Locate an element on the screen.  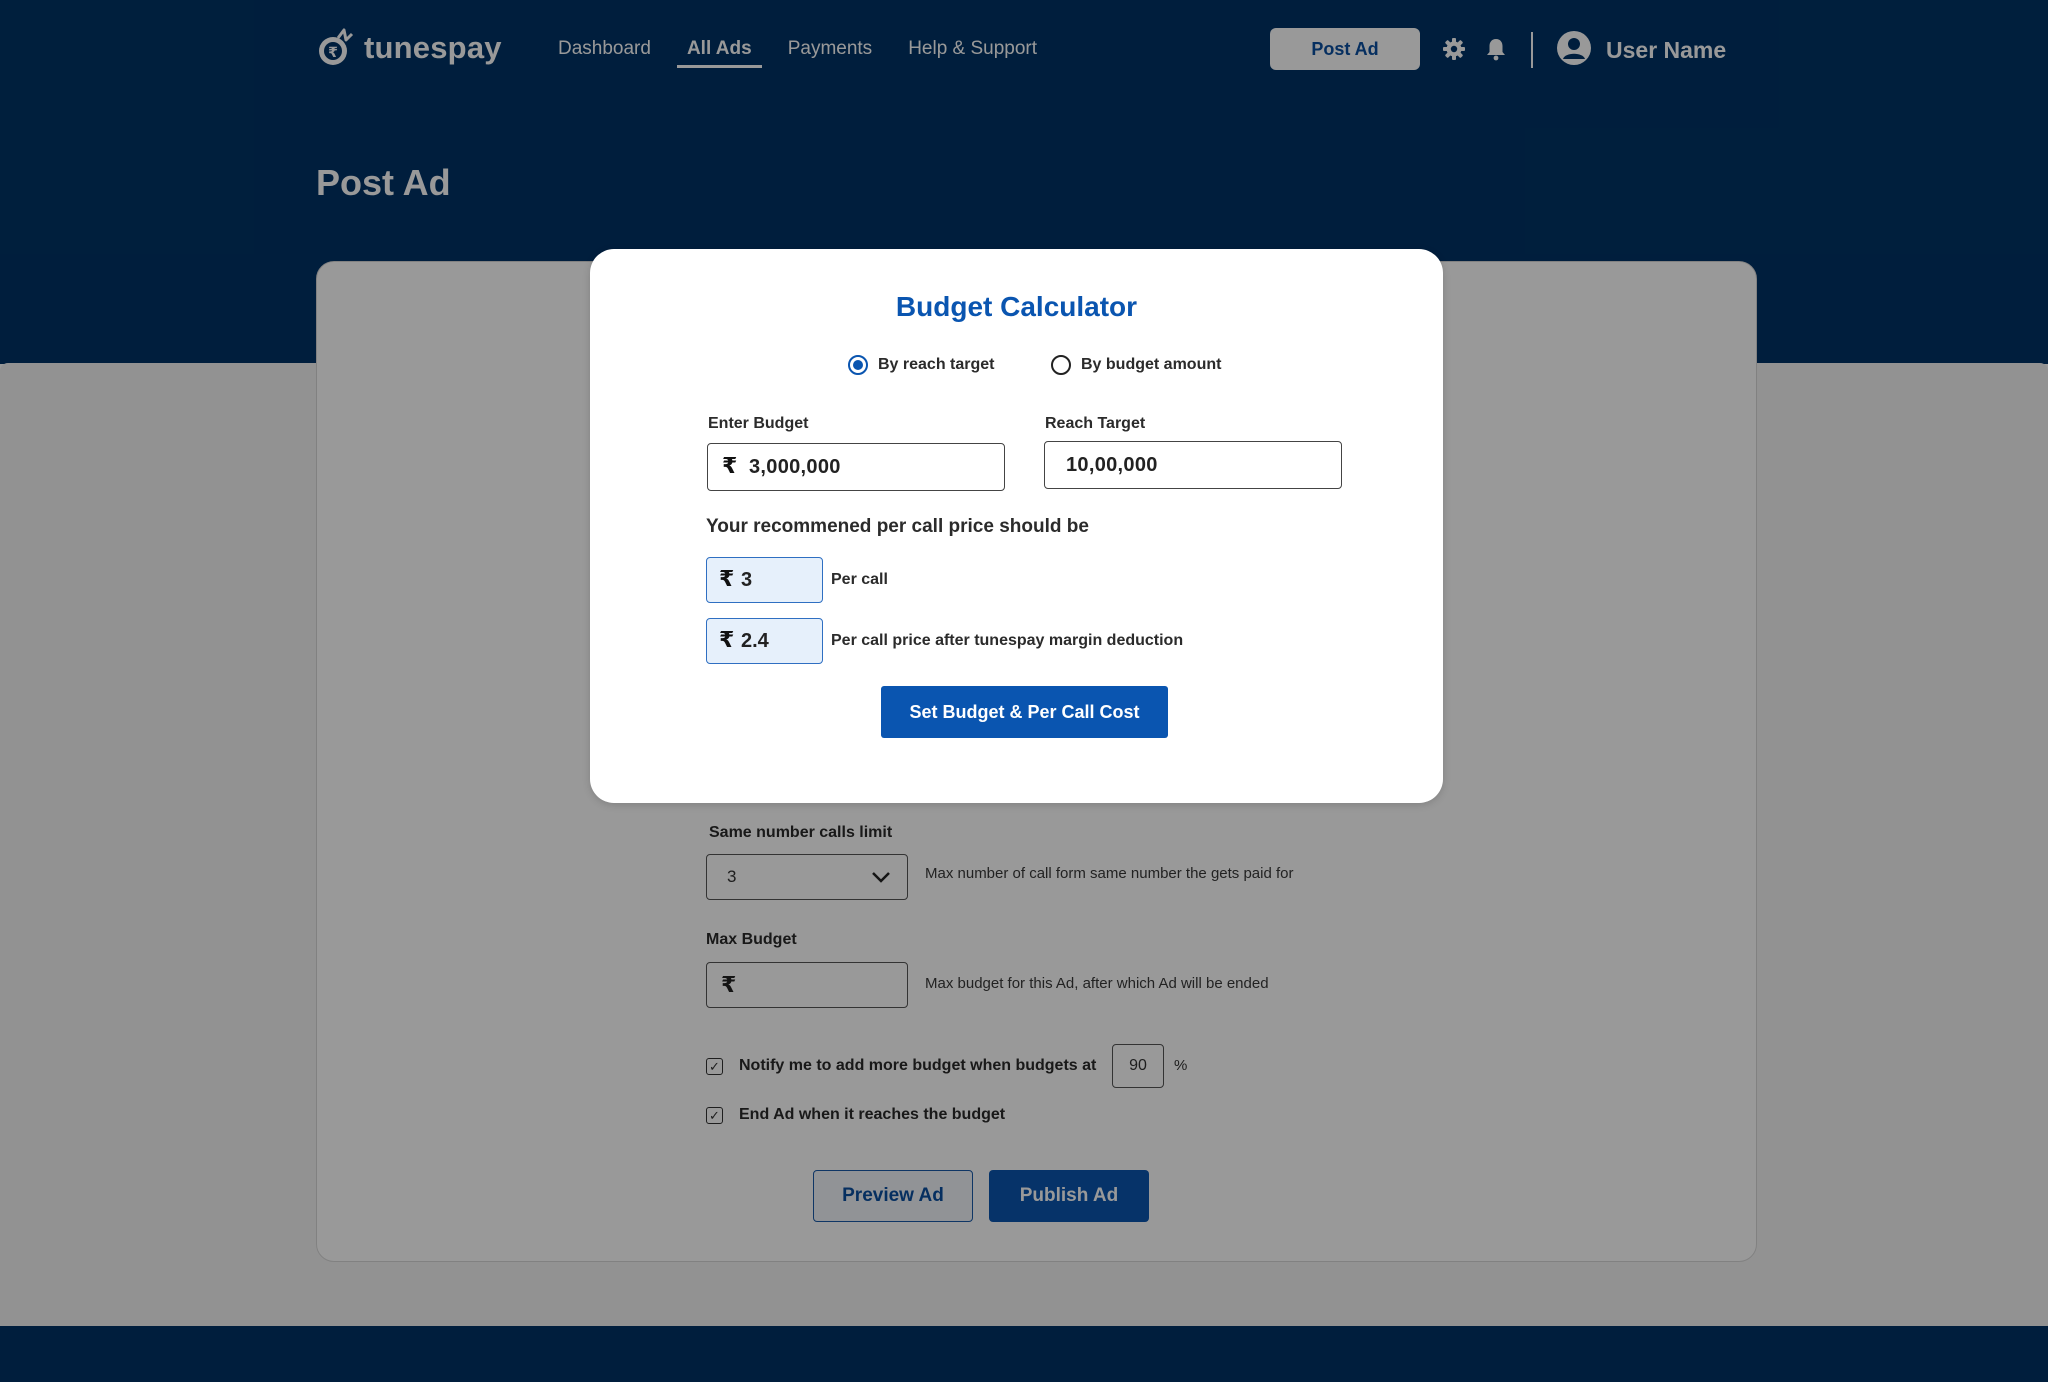
per-call-label: Per call is located at coordinates (859, 579).